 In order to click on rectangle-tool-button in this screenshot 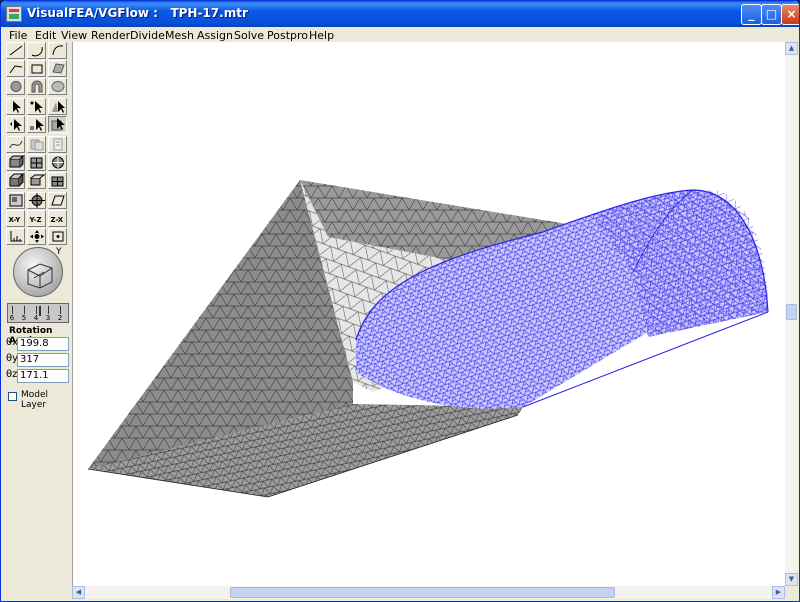, I will do `click(36, 68)`.